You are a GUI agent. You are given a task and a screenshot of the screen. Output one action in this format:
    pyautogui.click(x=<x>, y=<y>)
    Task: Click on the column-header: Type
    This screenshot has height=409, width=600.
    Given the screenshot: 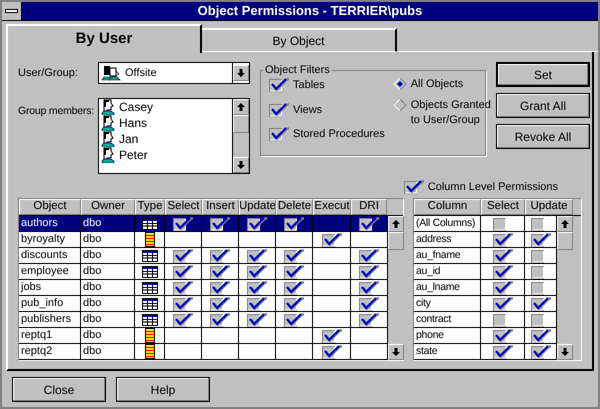 What is the action you would take?
    pyautogui.click(x=150, y=207)
    